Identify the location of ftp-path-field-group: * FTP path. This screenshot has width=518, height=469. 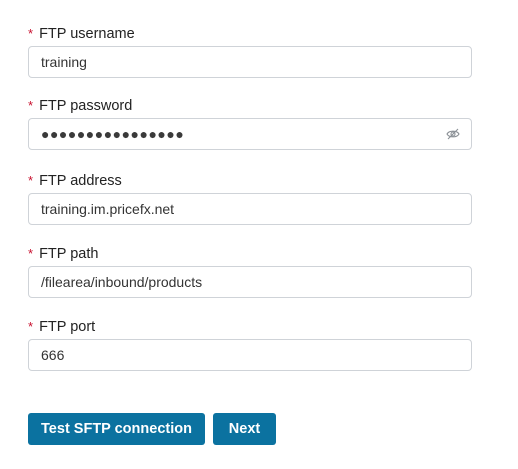
(250, 271).